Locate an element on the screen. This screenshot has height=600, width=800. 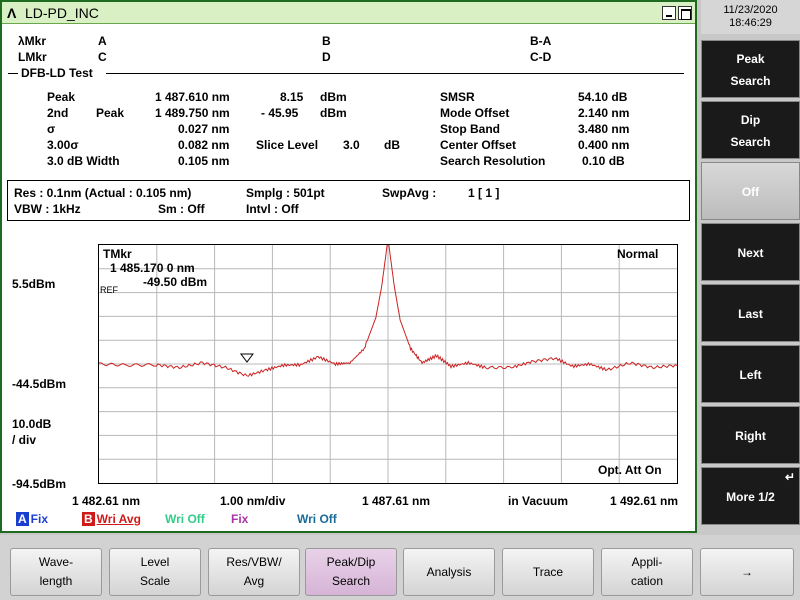
fkey-trace: Trace is located at coordinates (548, 572).